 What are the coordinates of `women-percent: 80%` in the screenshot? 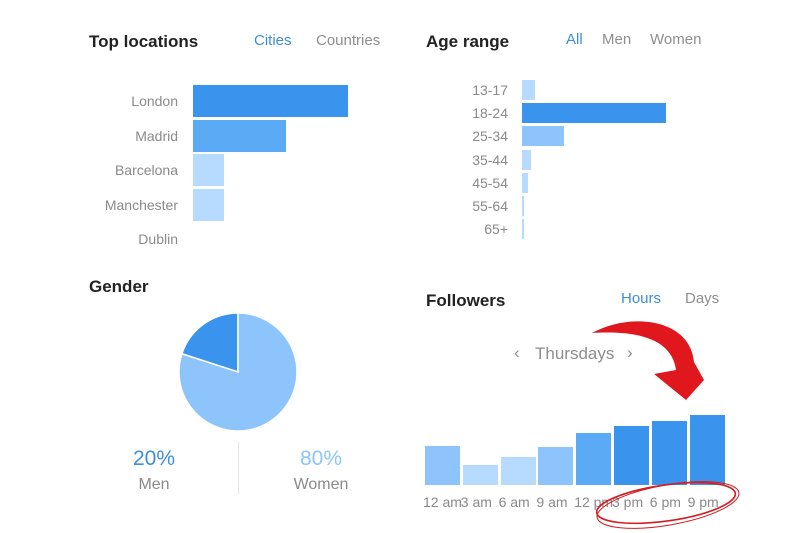 It's located at (321, 458).